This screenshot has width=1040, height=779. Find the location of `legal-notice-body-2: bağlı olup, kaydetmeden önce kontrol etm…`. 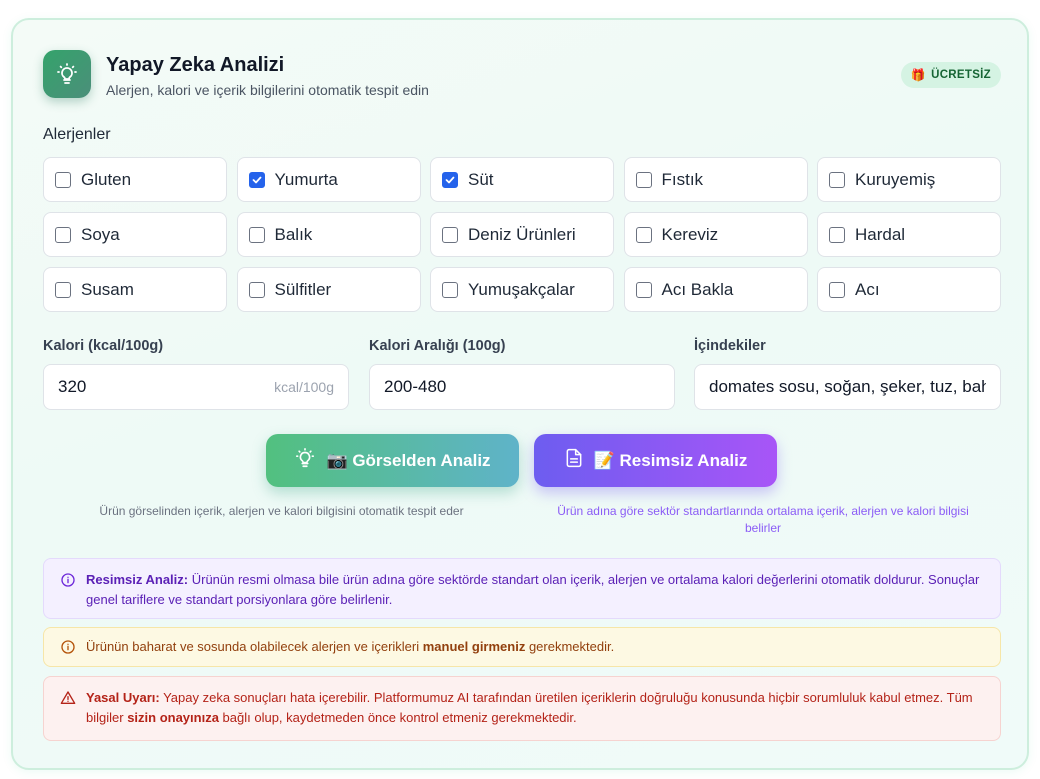

legal-notice-body-2: bağlı olup, kaydetmeden önce kontrol etm… is located at coordinates (397, 717).